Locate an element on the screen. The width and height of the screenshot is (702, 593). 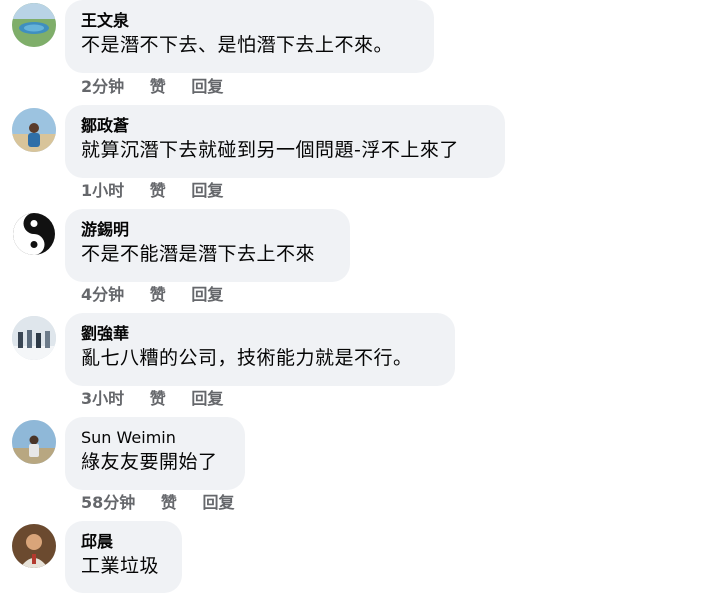
comment-bubble: 劉強華 亂七八糟的公司，技術能力就是不行。 is located at coordinates (260, 349).